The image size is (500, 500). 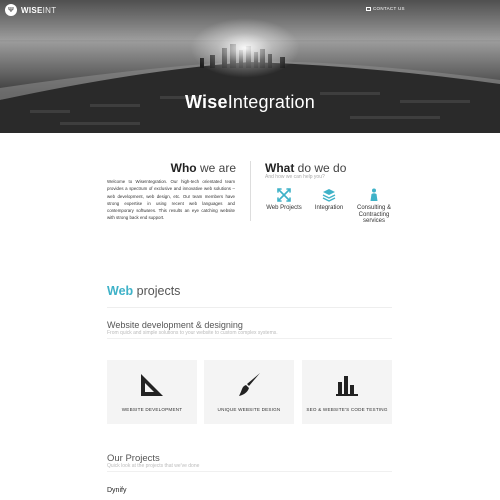 I want to click on project-title-dynify: Dynify, so click(x=116, y=490).